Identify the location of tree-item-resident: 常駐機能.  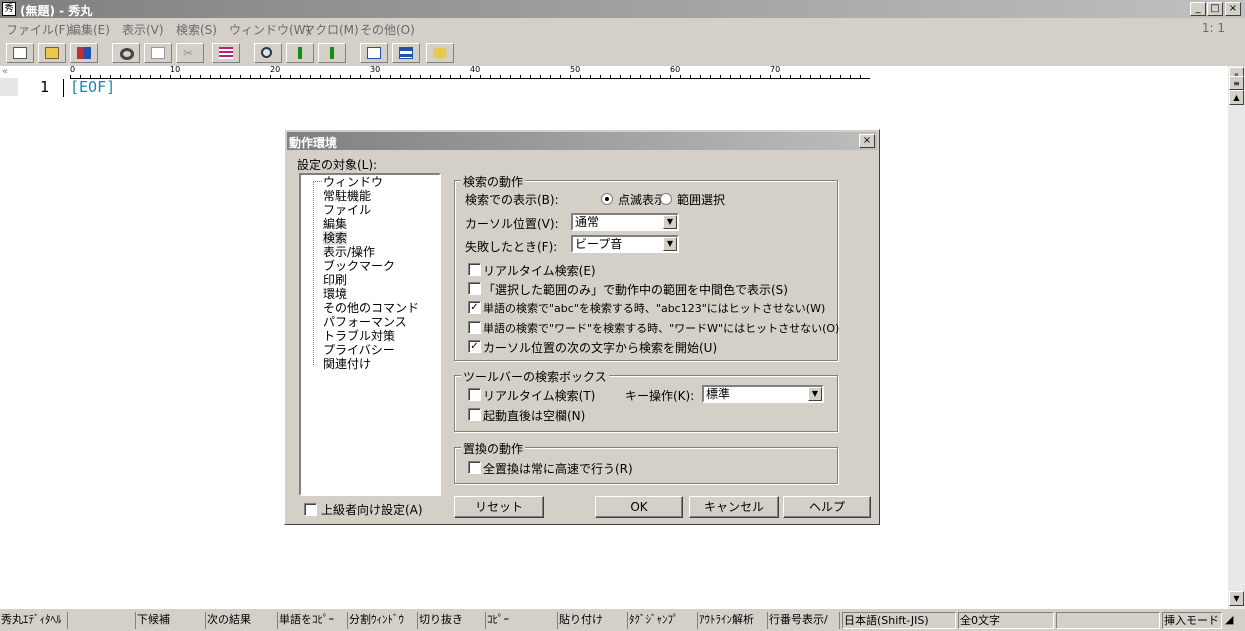
(347, 196).